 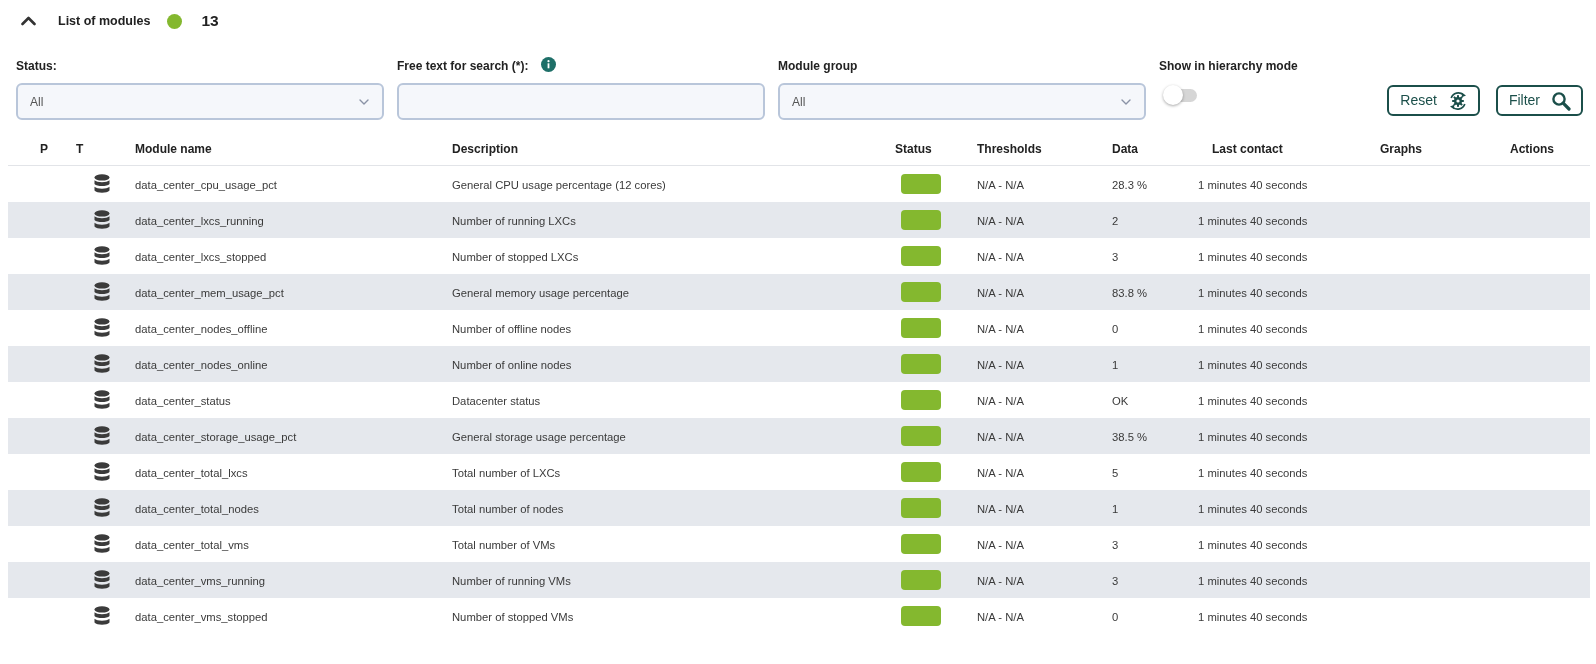 What do you see at coordinates (1228, 66) in the screenshot?
I see `filter-label: Show in hierarchy mode` at bounding box center [1228, 66].